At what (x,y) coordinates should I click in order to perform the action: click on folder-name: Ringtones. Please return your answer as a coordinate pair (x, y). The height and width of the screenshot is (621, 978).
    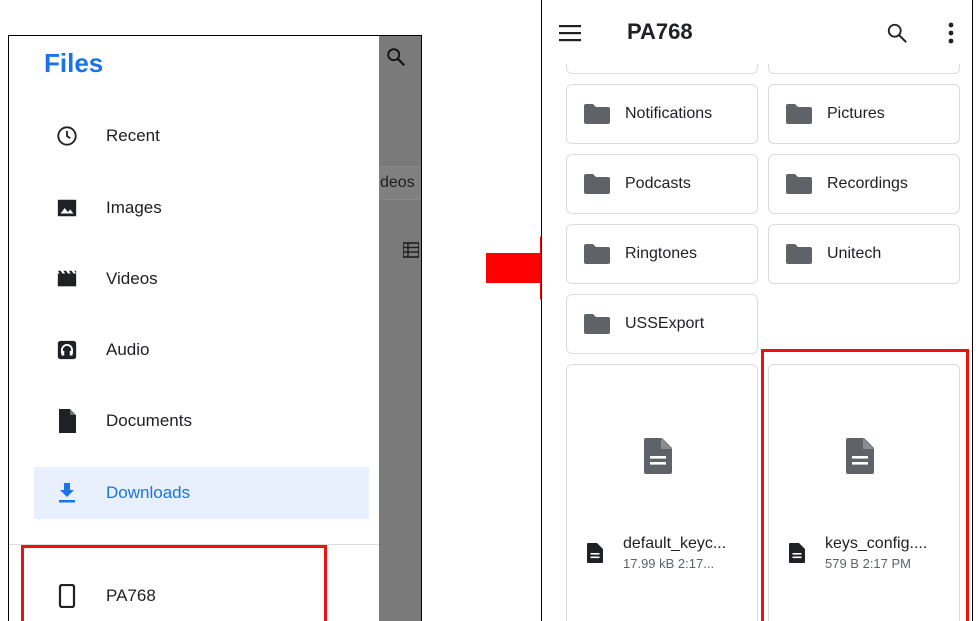
    Looking at the image, I should click on (661, 253).